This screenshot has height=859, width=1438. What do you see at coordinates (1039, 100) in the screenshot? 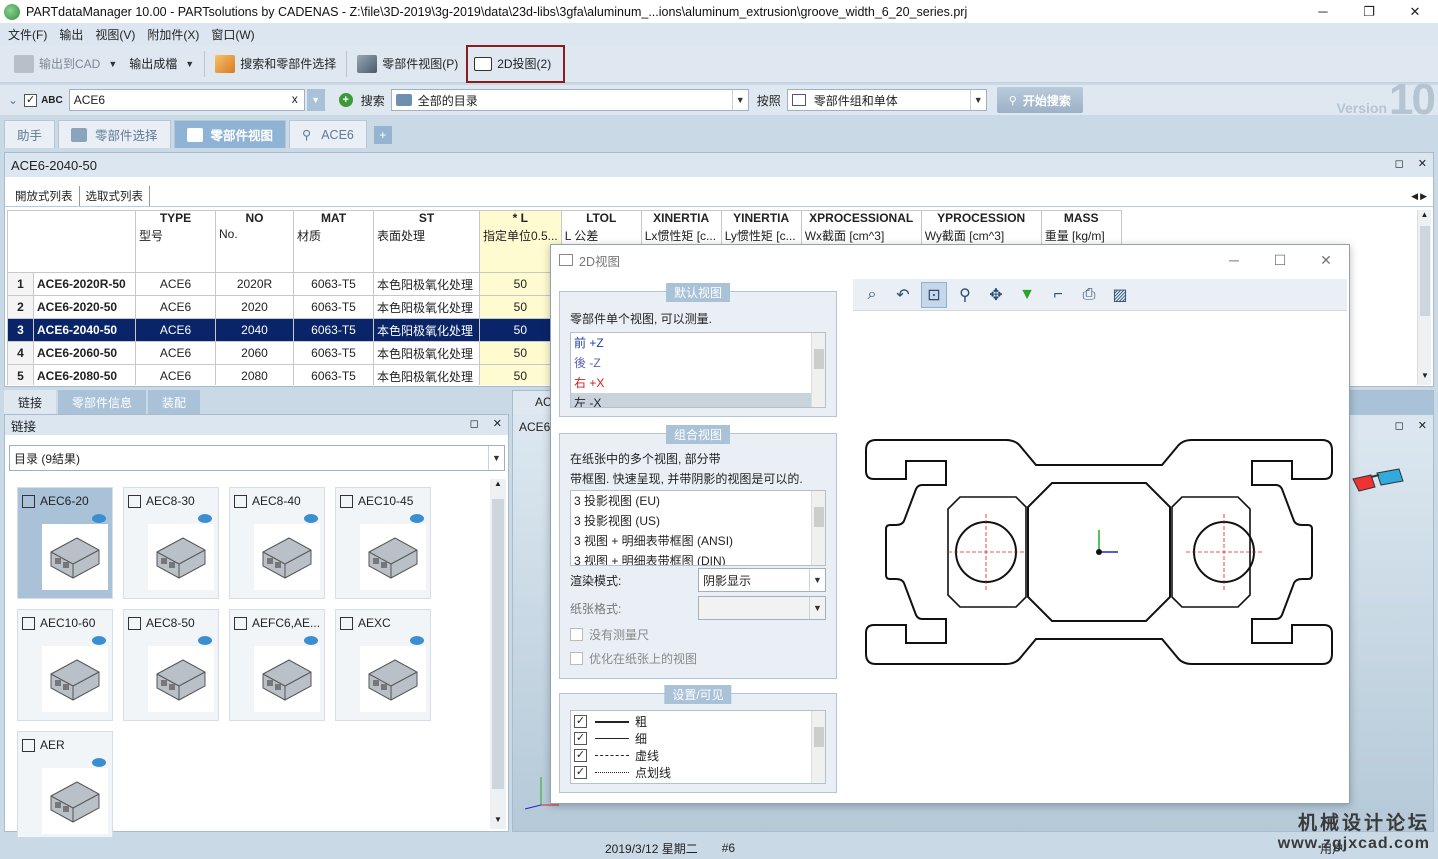
I see `start-search-button: ⚲ 开始搜索` at bounding box center [1039, 100].